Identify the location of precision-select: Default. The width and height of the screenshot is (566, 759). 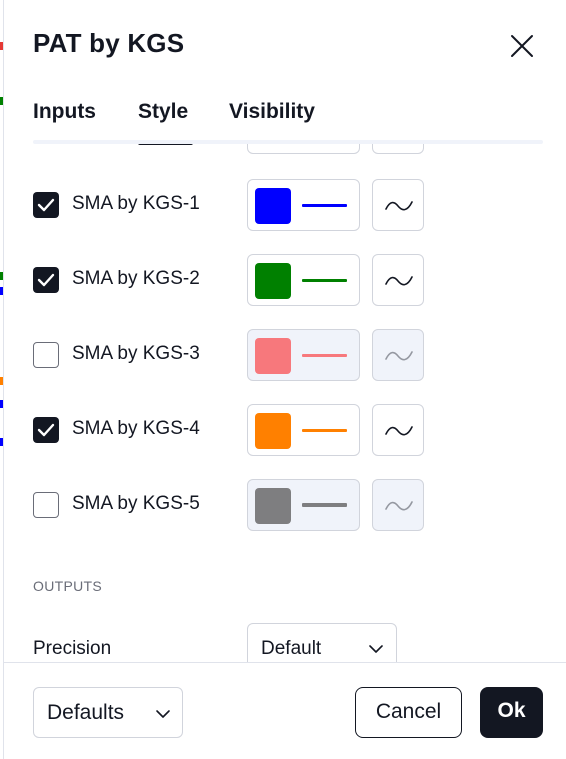
(322, 642).